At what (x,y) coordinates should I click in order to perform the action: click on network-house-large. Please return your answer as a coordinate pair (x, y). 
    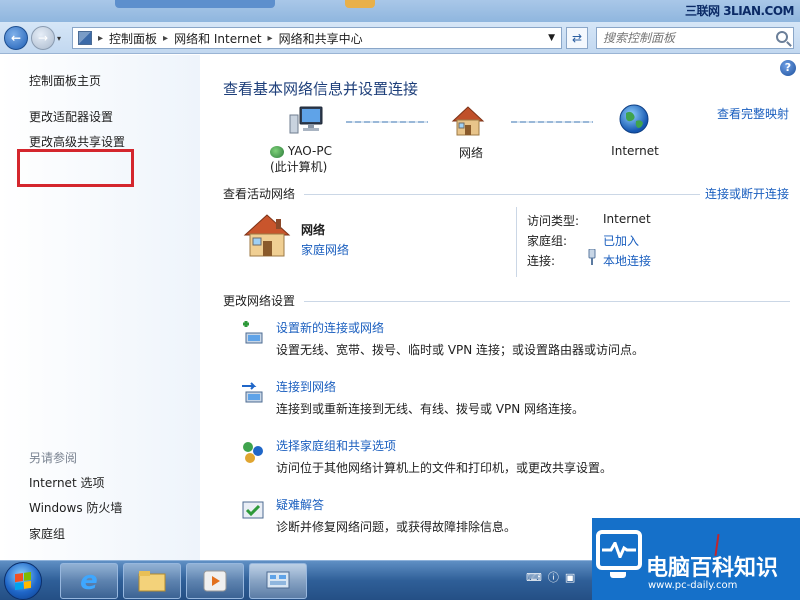
    Looking at the image, I should click on (267, 237).